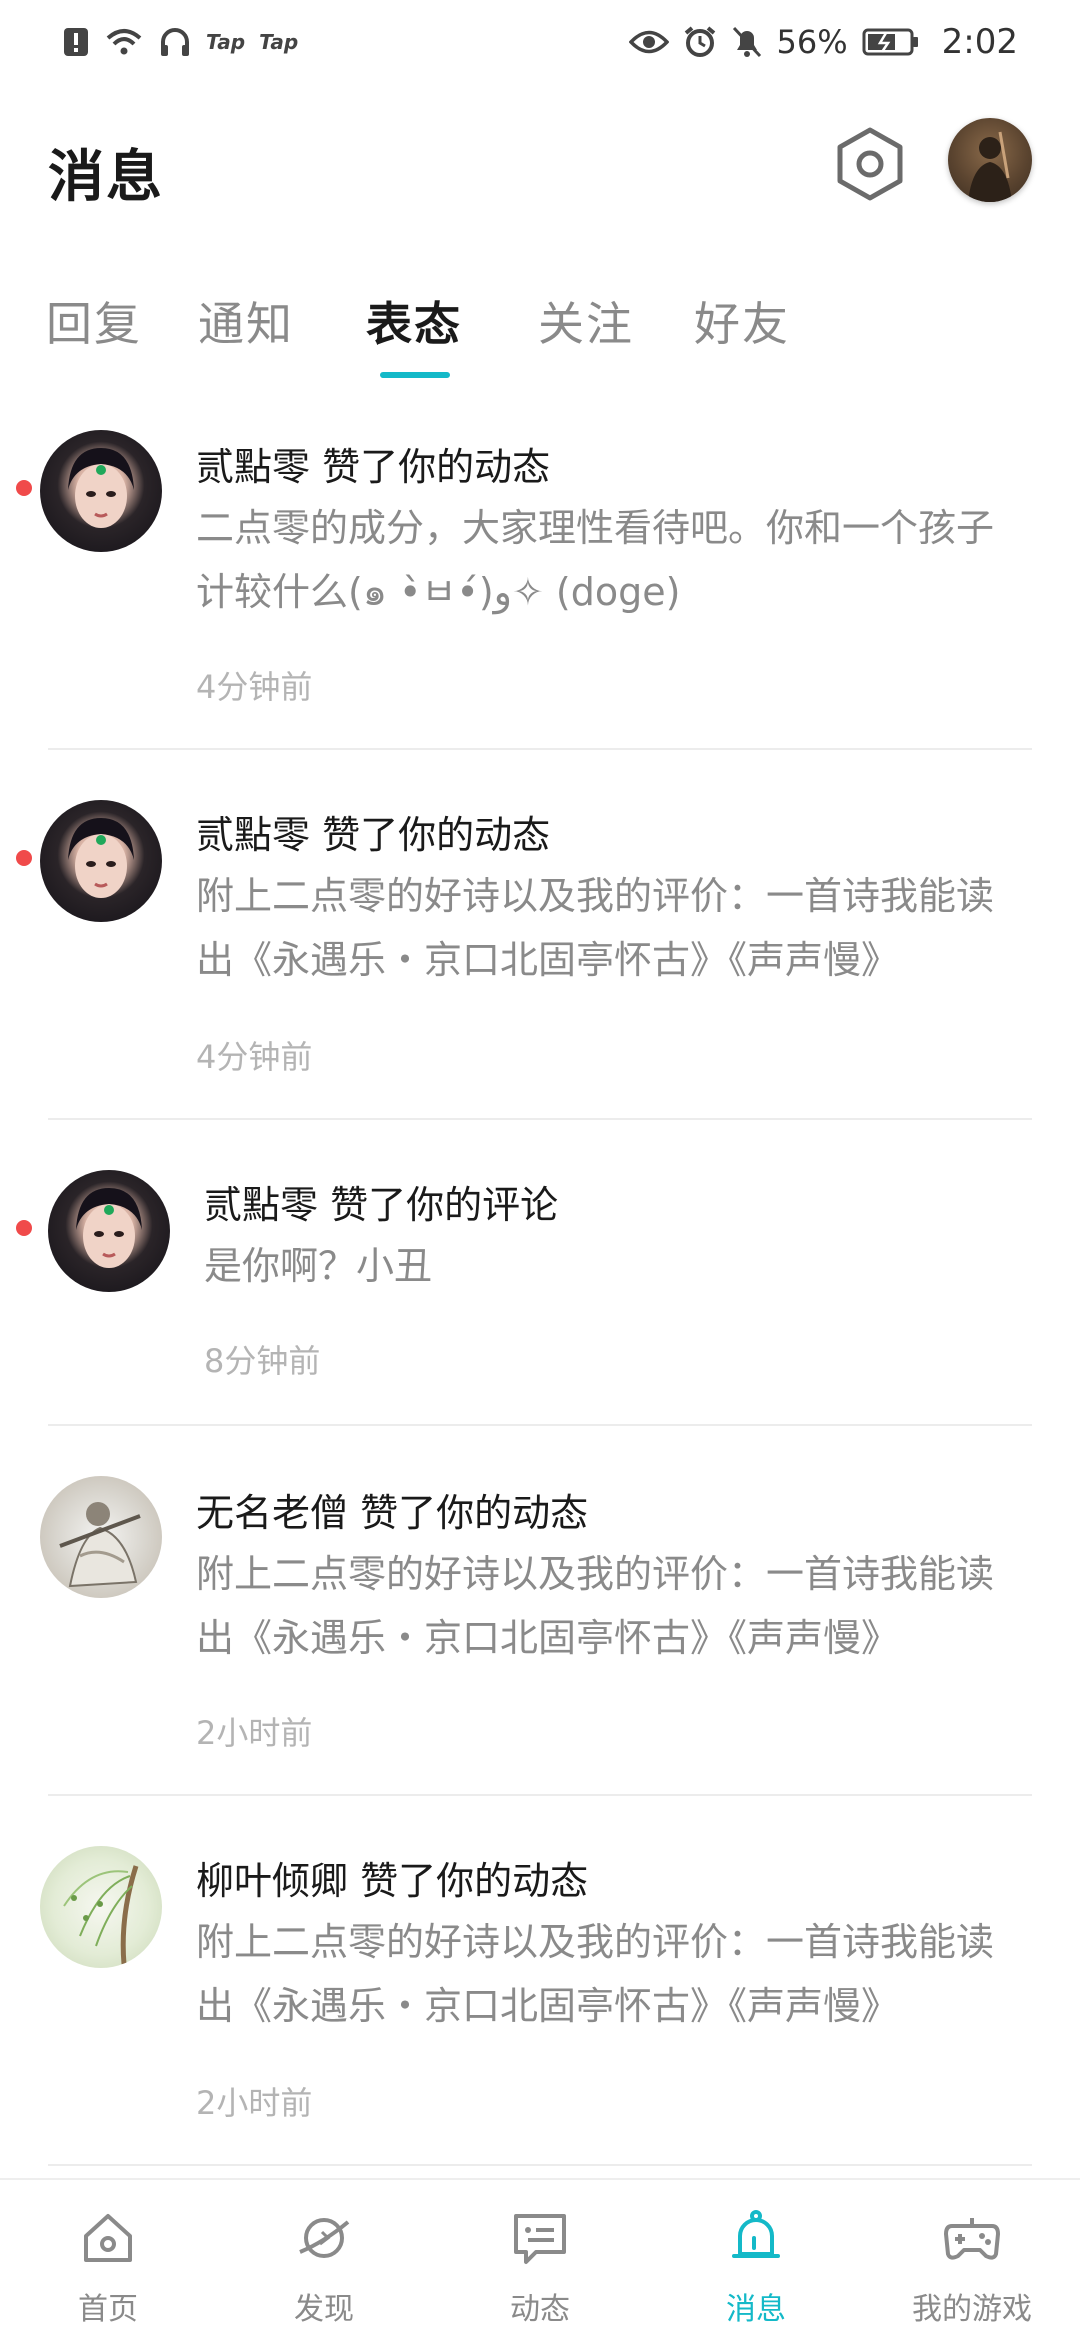 Image resolution: width=1080 pixels, height=2340 pixels. Describe the element at coordinates (175, 42) in the screenshot. I see `headphones-icon` at that location.